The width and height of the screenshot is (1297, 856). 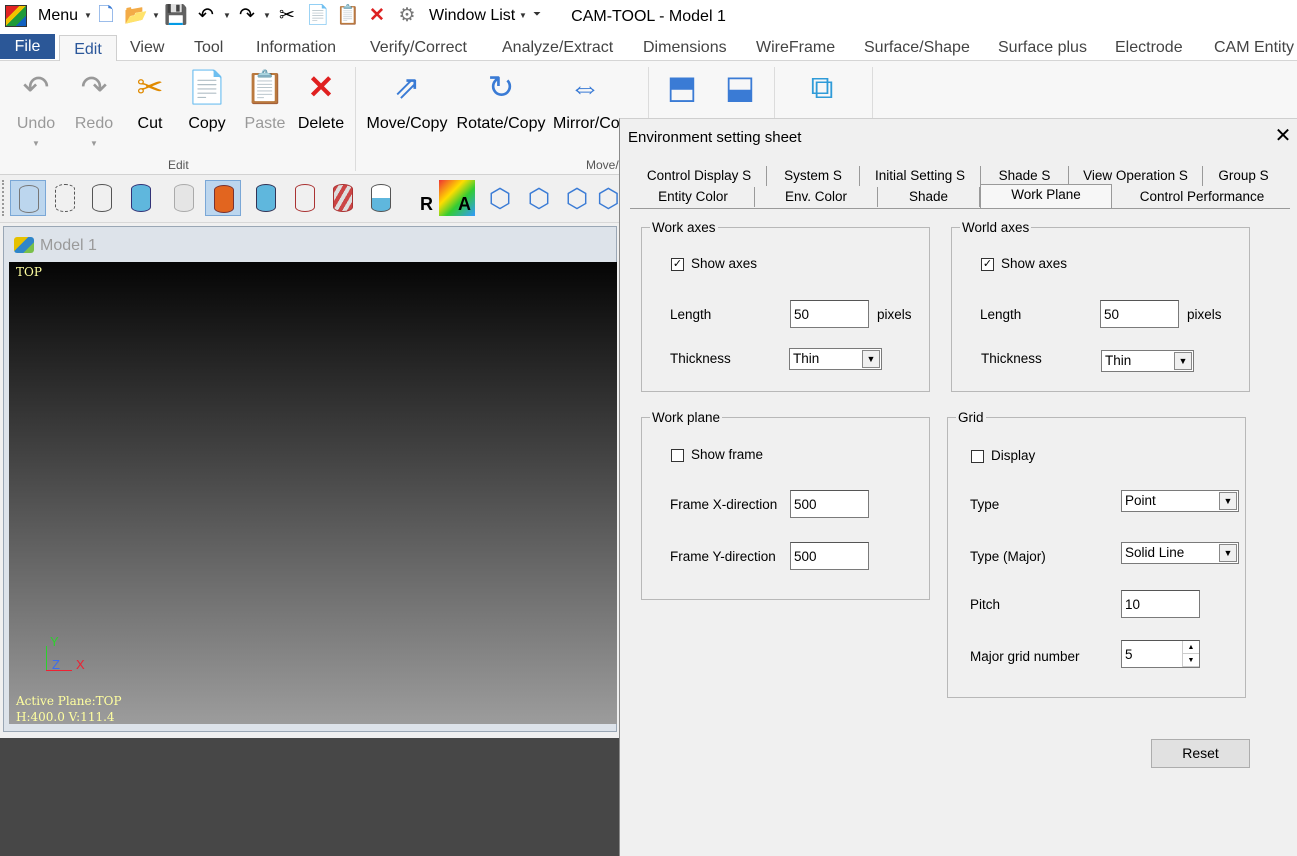 I want to click on work-length-input, so click(x=829, y=314).